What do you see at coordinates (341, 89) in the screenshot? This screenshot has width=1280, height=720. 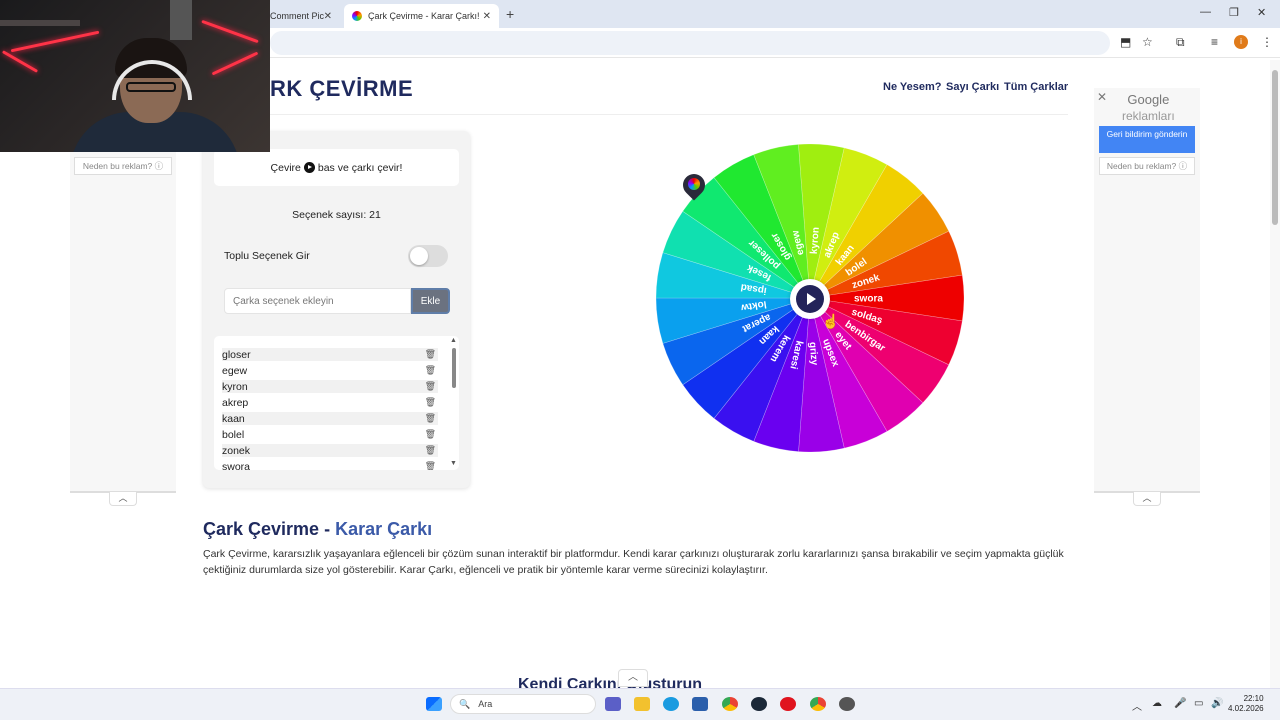 I see `site-brand: RK ÇEVİRME` at bounding box center [341, 89].